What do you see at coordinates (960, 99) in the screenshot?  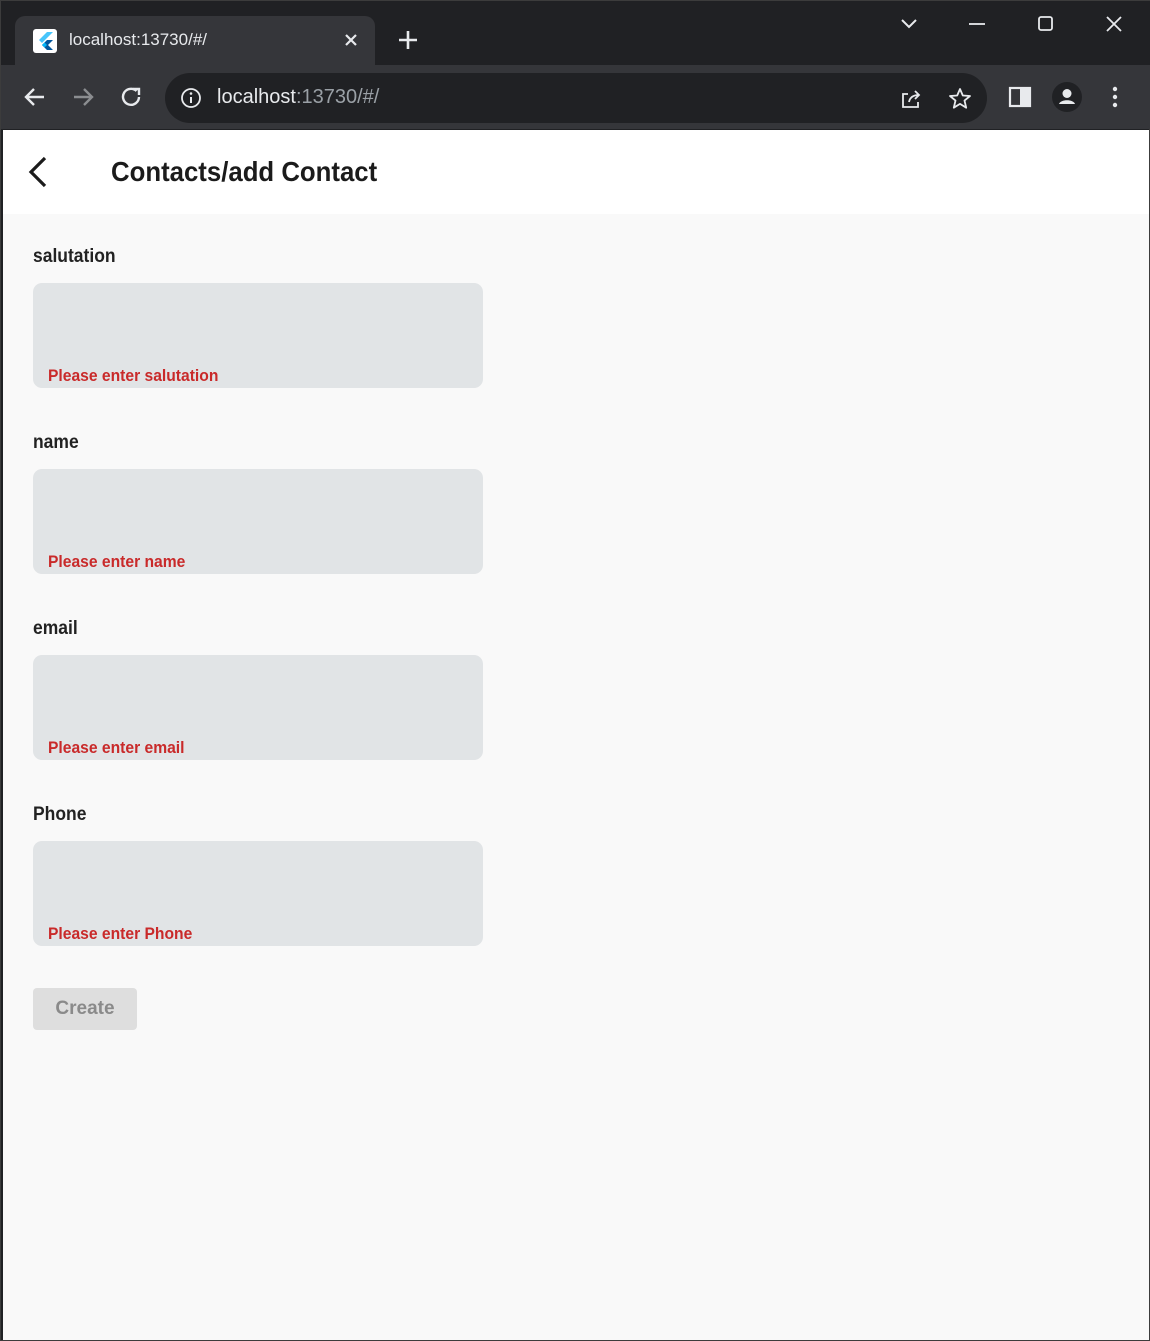 I see `bookmark-star-icon` at bounding box center [960, 99].